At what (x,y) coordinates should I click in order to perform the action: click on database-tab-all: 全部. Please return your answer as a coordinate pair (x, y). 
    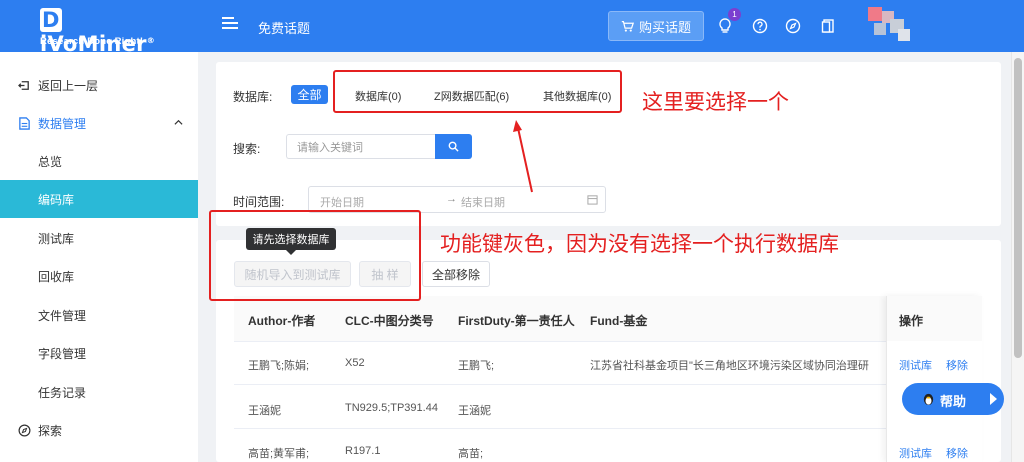
    Looking at the image, I should click on (309, 94).